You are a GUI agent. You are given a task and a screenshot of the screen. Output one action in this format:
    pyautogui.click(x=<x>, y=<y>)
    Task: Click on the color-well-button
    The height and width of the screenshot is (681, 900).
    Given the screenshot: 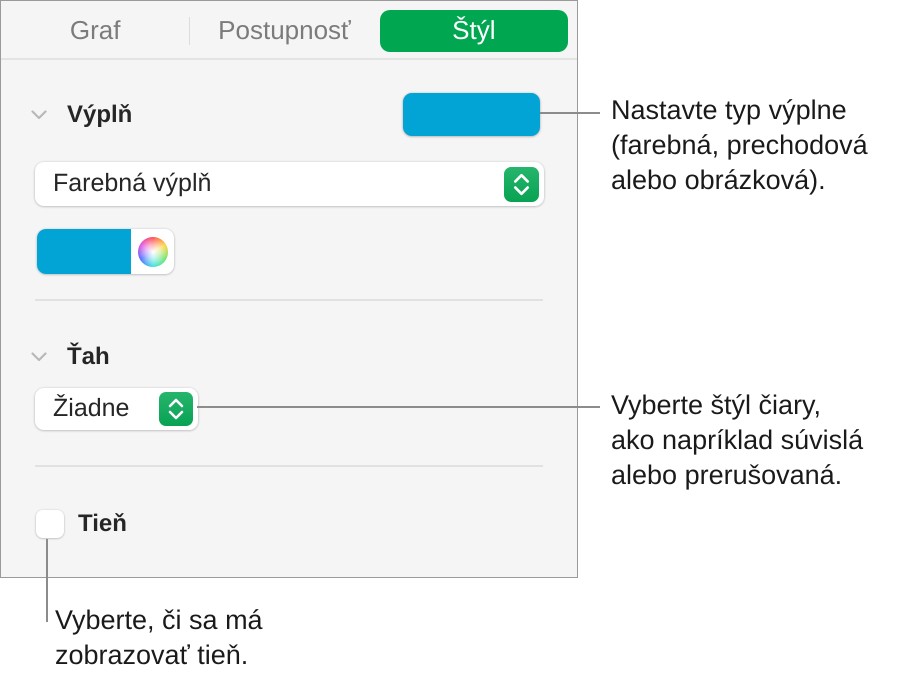 What is the action you would take?
    pyautogui.click(x=471, y=114)
    